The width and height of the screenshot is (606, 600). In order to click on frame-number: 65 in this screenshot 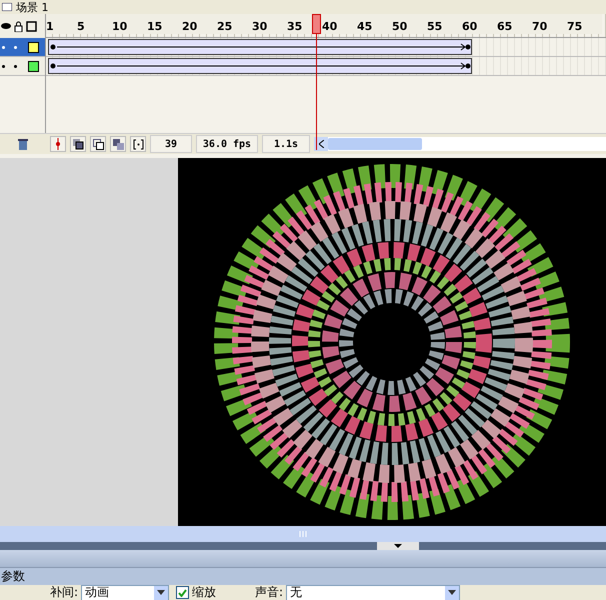, I will do `click(514, 24)`.